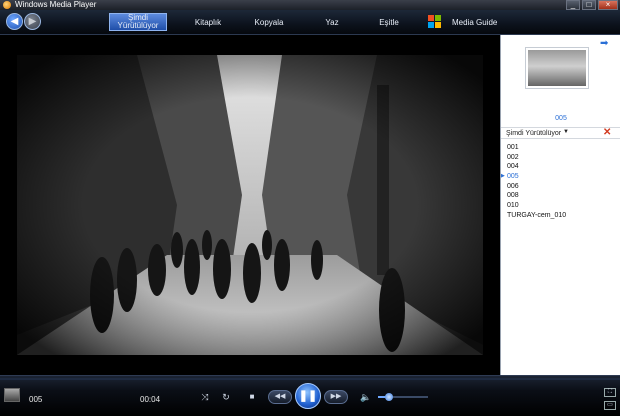 This screenshot has width=620, height=416. What do you see at coordinates (310, 5) in the screenshot?
I see `title-bar: Windows Media Player _ □ ×` at bounding box center [310, 5].